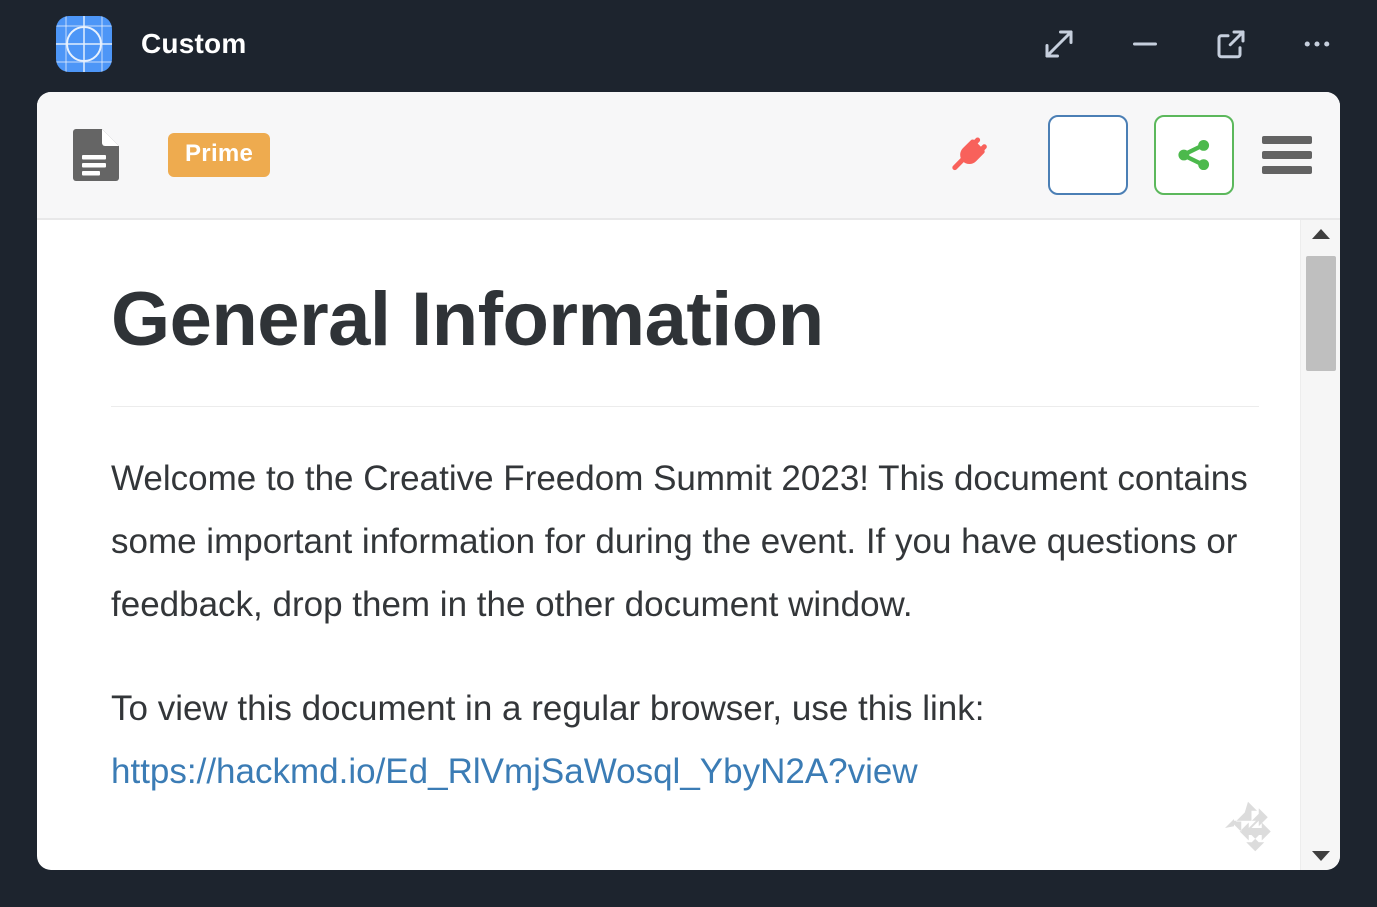 The width and height of the screenshot is (1377, 907). I want to click on scroll-down-button, so click(1320, 856).